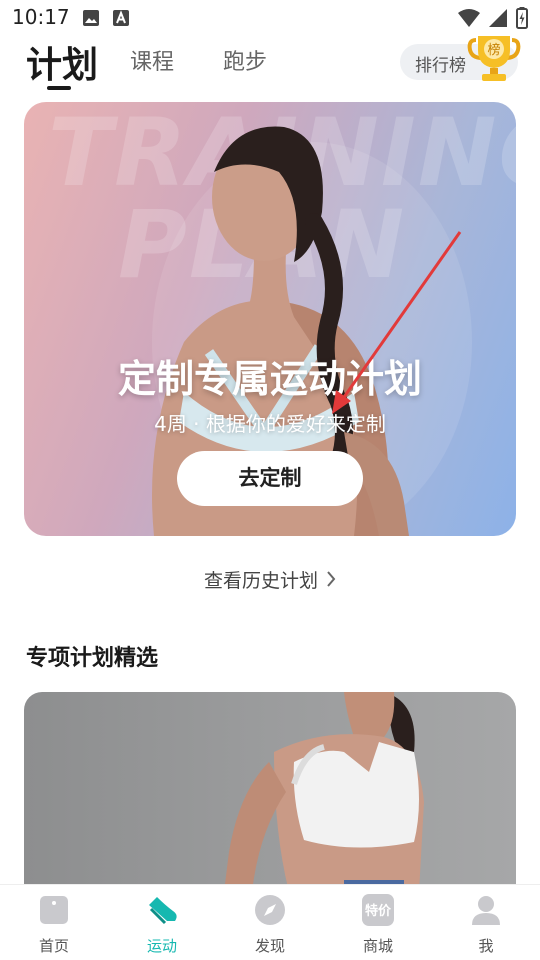 The height and width of the screenshot is (960, 540). I want to click on nav-item-me: 我, so click(486, 924).